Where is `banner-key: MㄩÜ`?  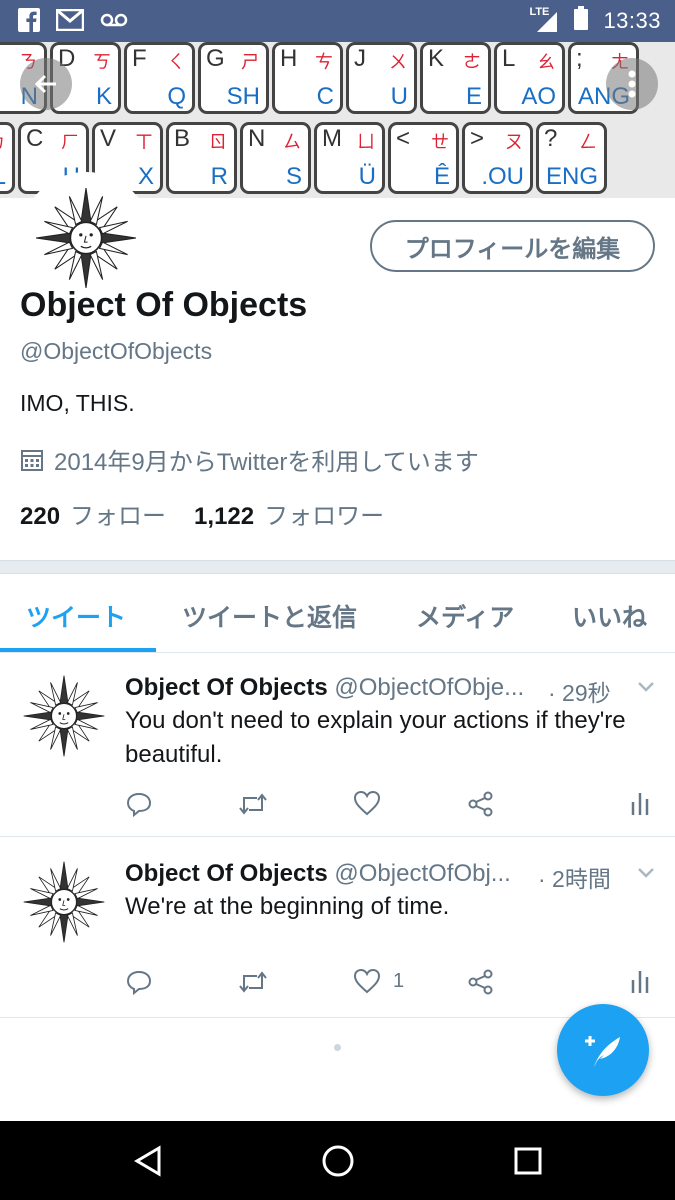
banner-key: MㄩÜ is located at coordinates (349, 158).